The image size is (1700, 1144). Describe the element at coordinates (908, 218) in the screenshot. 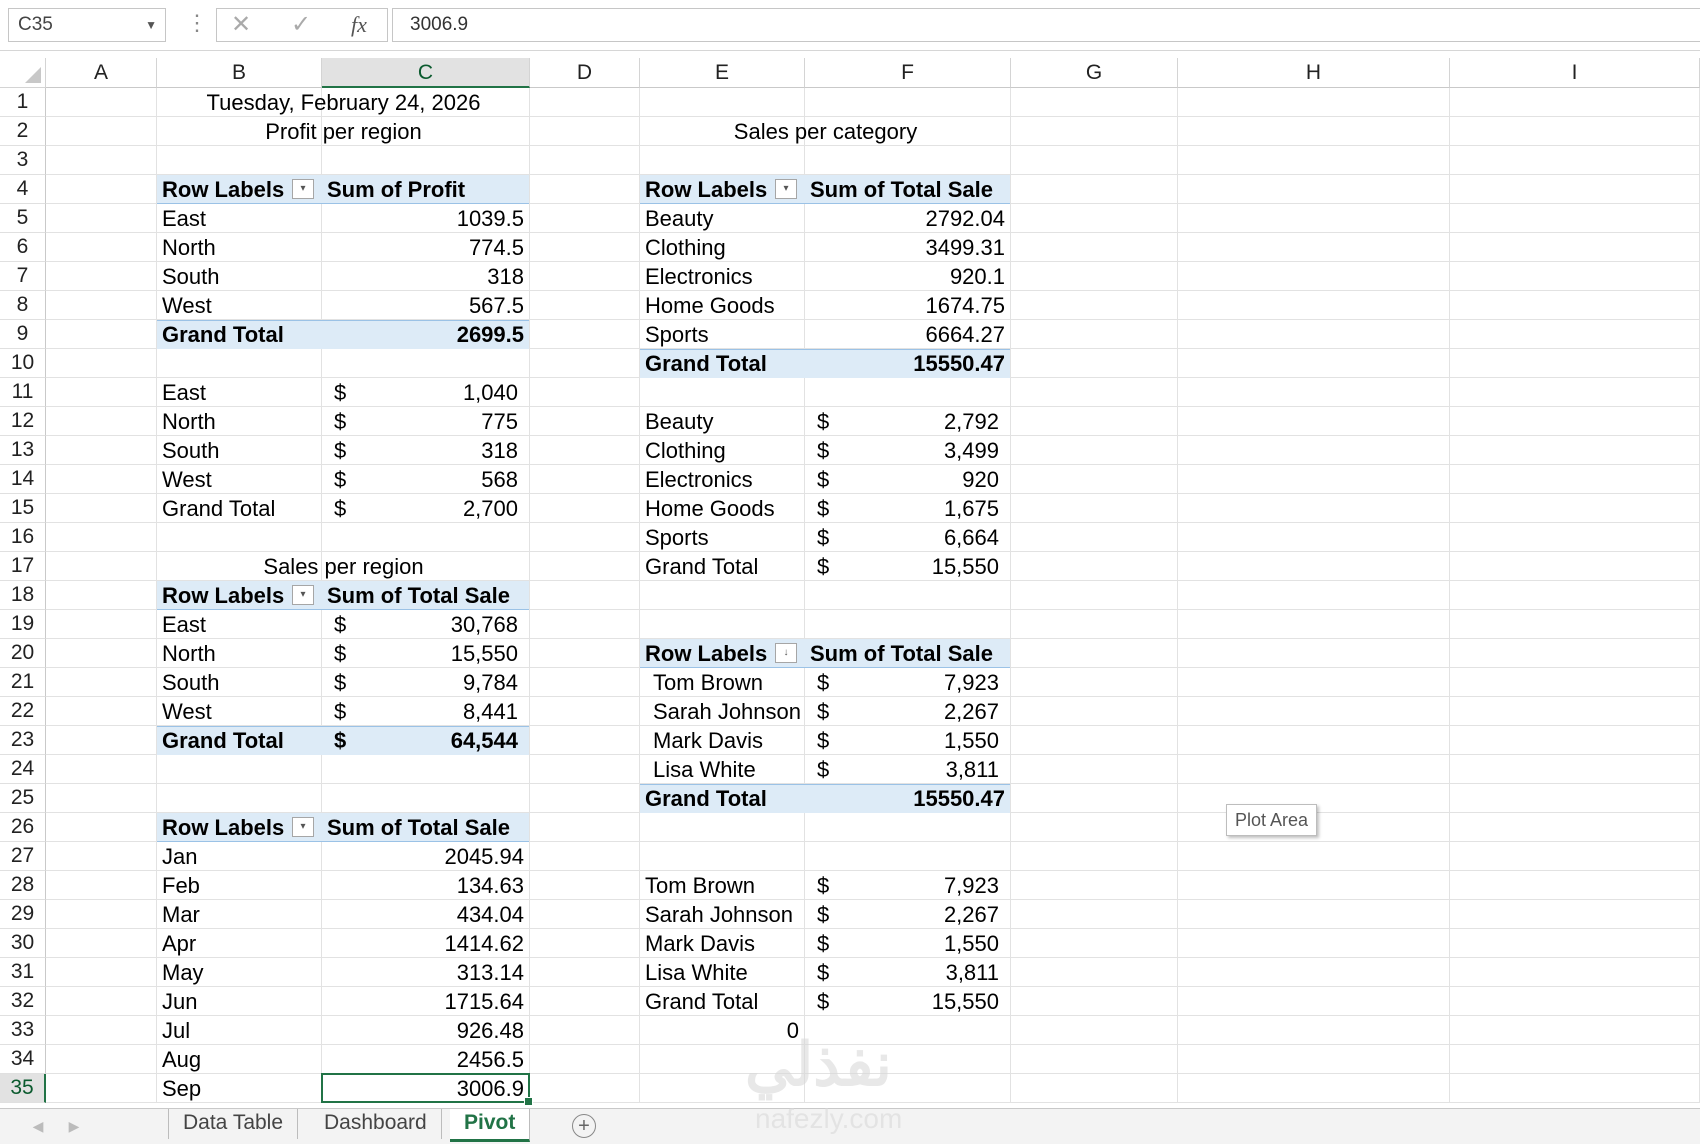

I see `pivot-row-value: 2792.04` at that location.